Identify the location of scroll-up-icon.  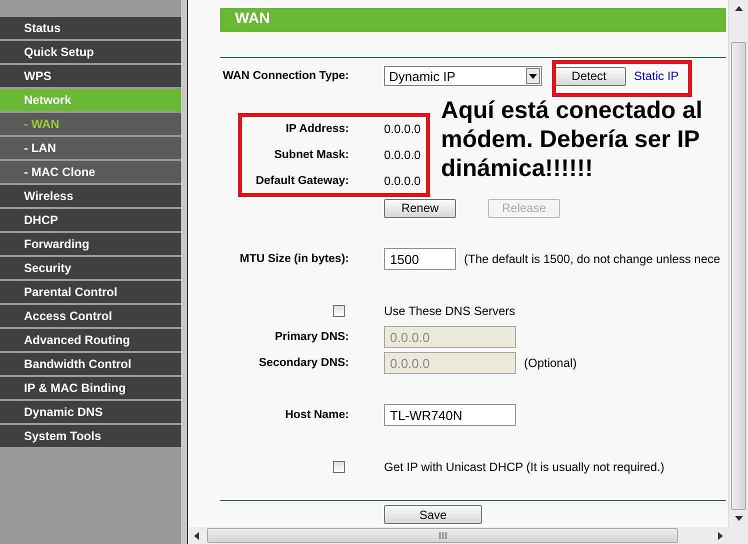
(738, 8).